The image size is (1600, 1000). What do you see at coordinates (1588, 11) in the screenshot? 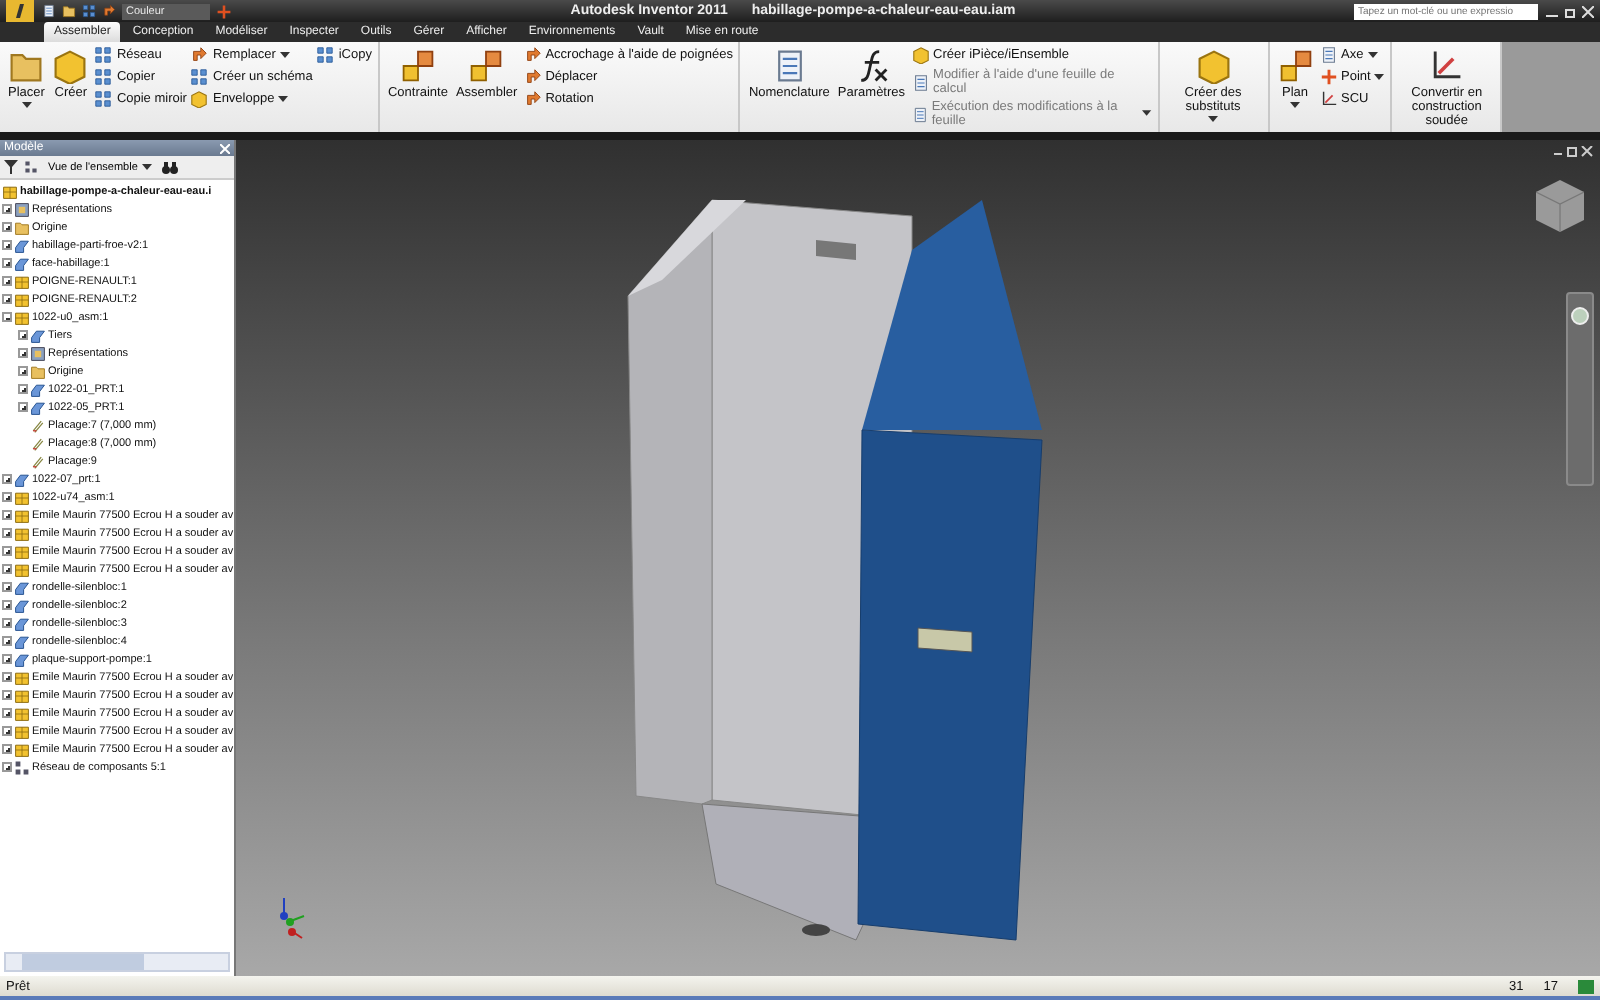
I see `close-icon` at bounding box center [1588, 11].